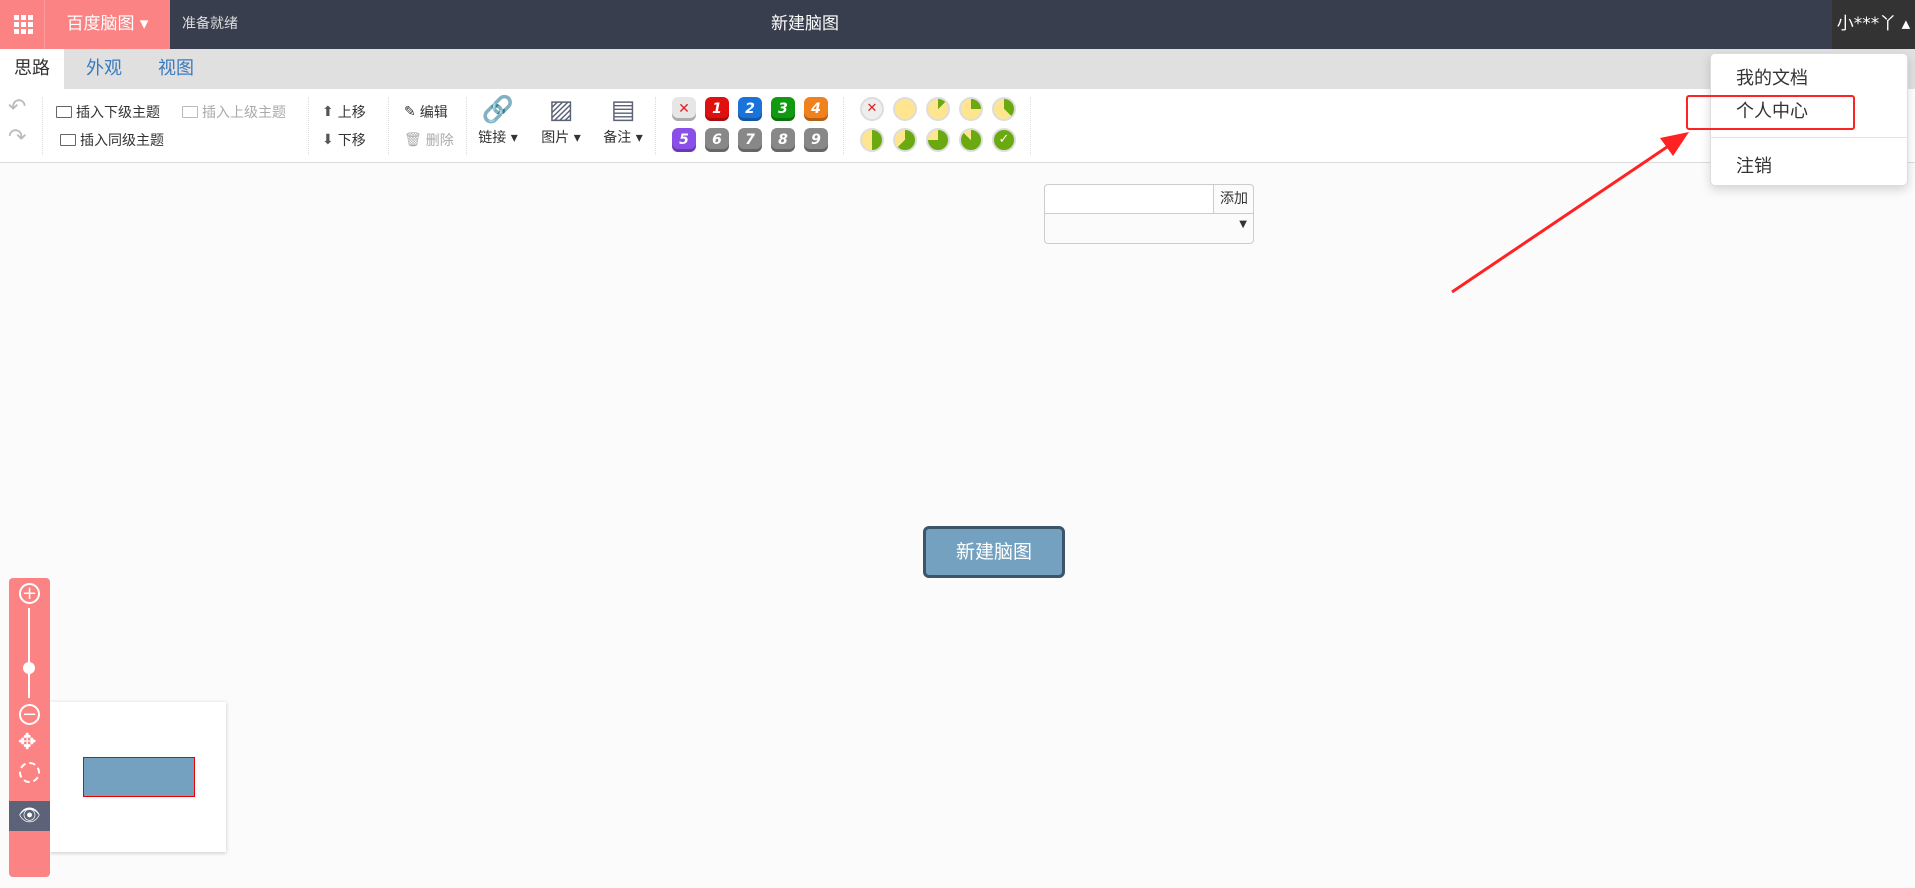 This screenshot has height=888, width=1915. Describe the element at coordinates (994, 552) in the screenshot. I see `root-node: 新建脑图` at that location.